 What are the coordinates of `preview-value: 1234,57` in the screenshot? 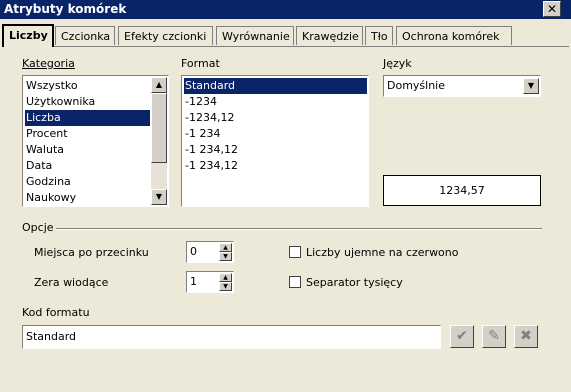 It's located at (462, 190).